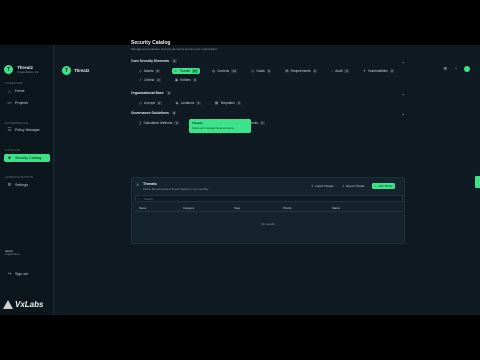 This screenshot has width=480, height=360. I want to click on export-label: Export Threats, so click(355, 186).